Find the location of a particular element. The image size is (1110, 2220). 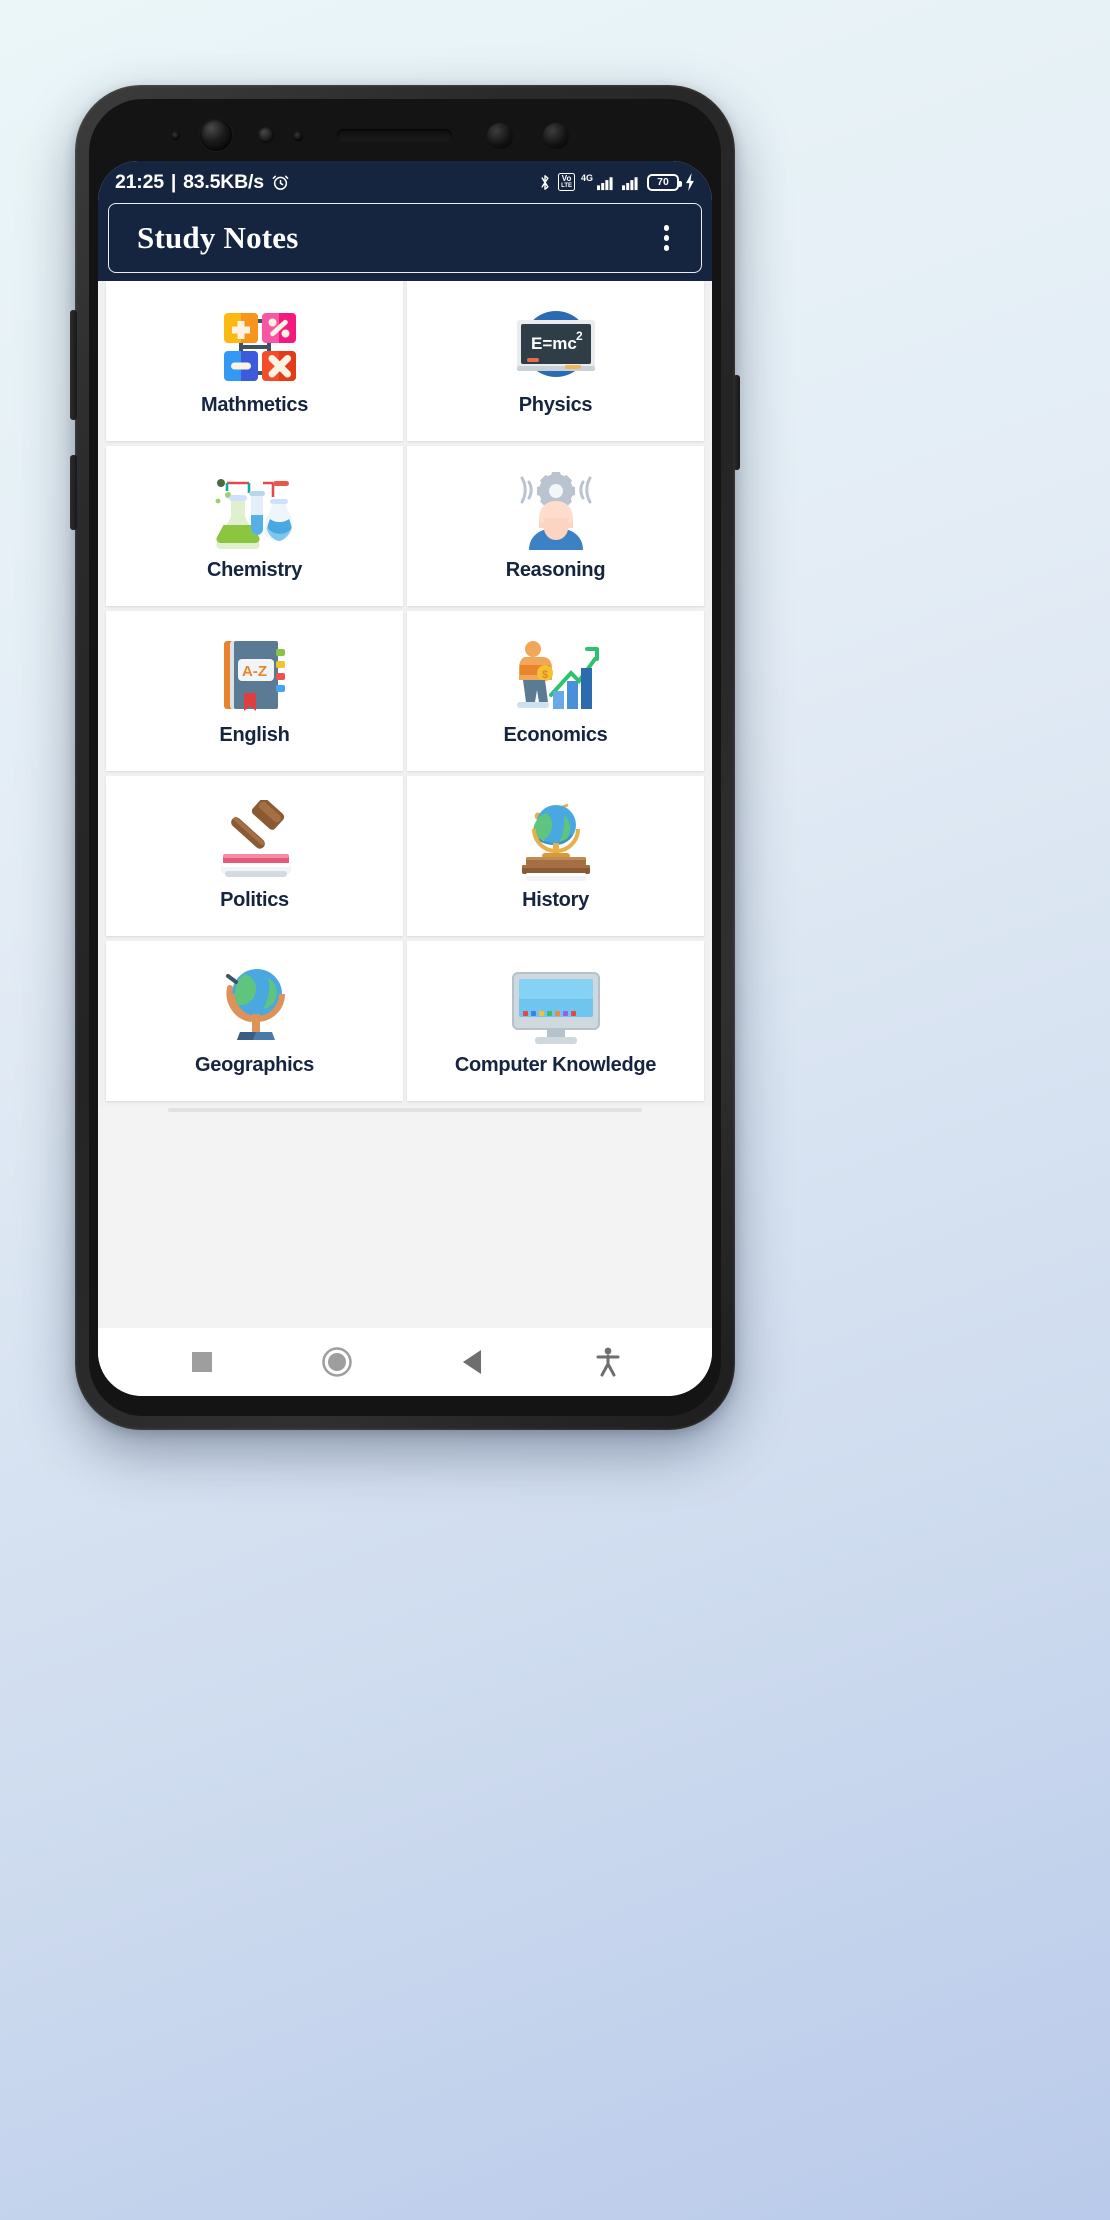

triangle-left-icon is located at coordinates (471, 1362).